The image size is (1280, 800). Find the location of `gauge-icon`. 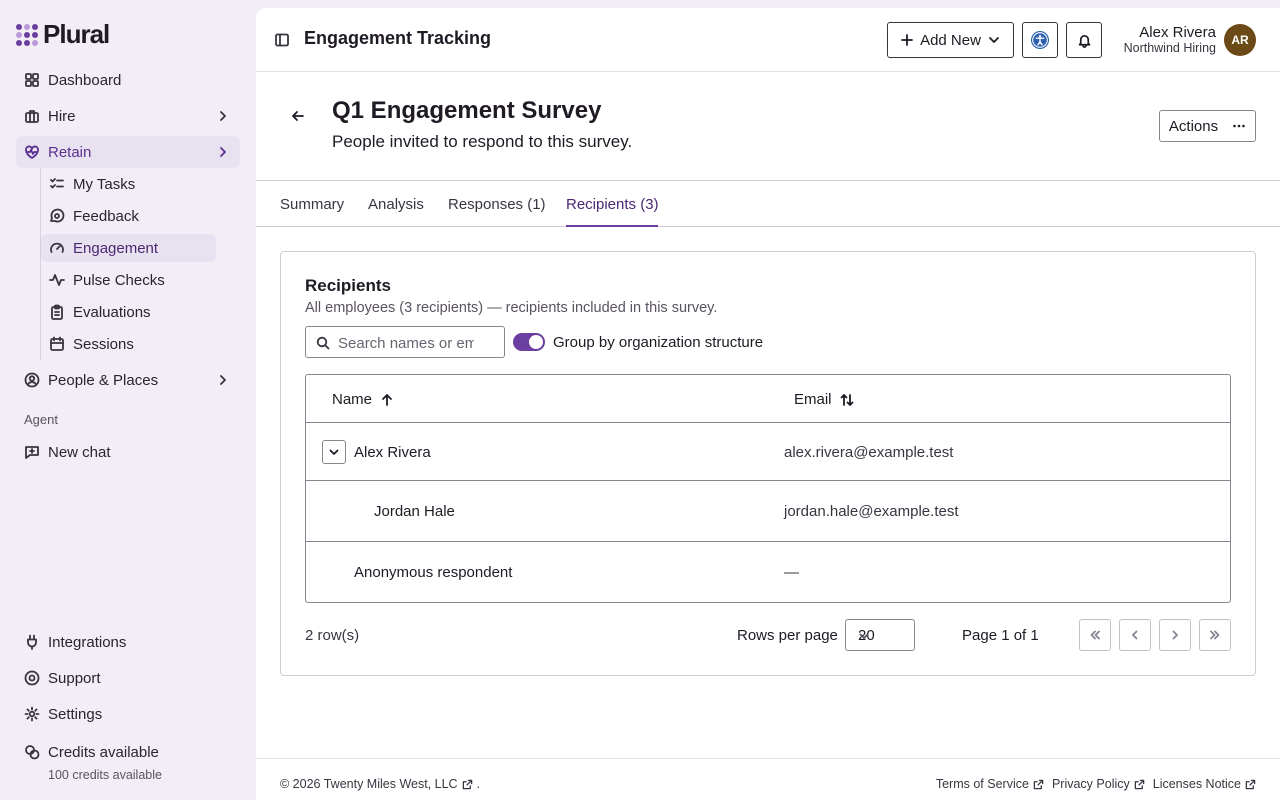

gauge-icon is located at coordinates (57, 248).